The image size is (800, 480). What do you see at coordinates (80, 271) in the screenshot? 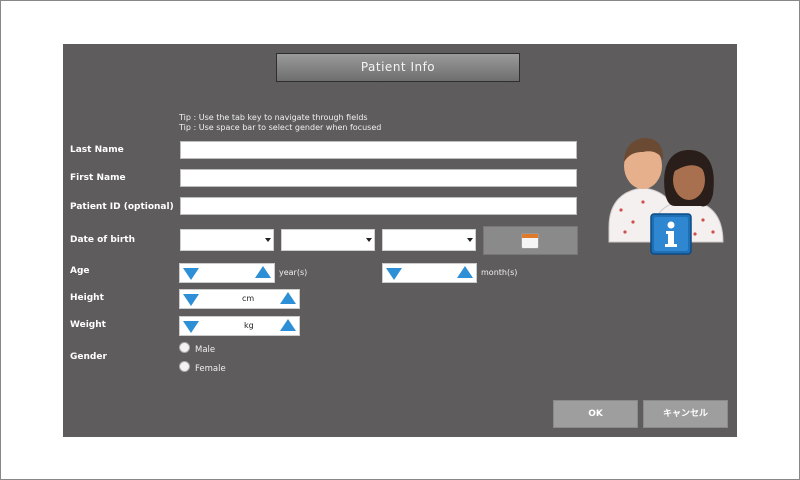
I see `age-label: Age` at bounding box center [80, 271].